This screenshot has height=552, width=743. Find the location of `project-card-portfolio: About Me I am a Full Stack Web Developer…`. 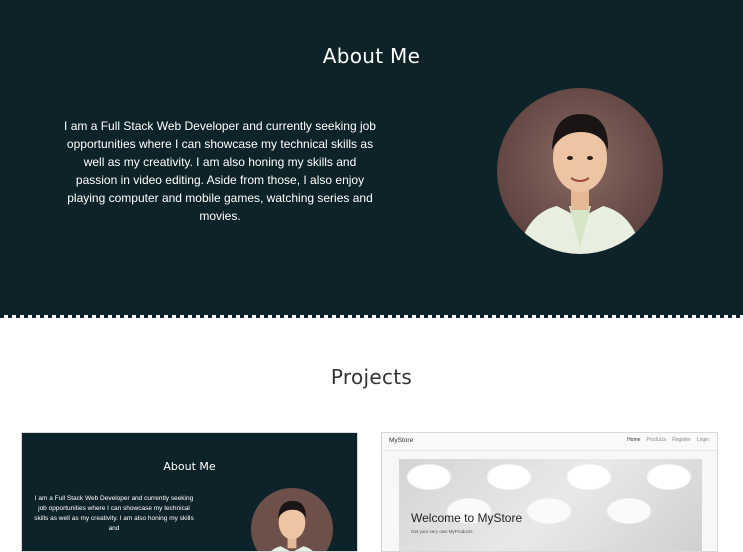

project-card-portfolio: About Me I am a Full Stack Web Developer… is located at coordinates (189, 492).